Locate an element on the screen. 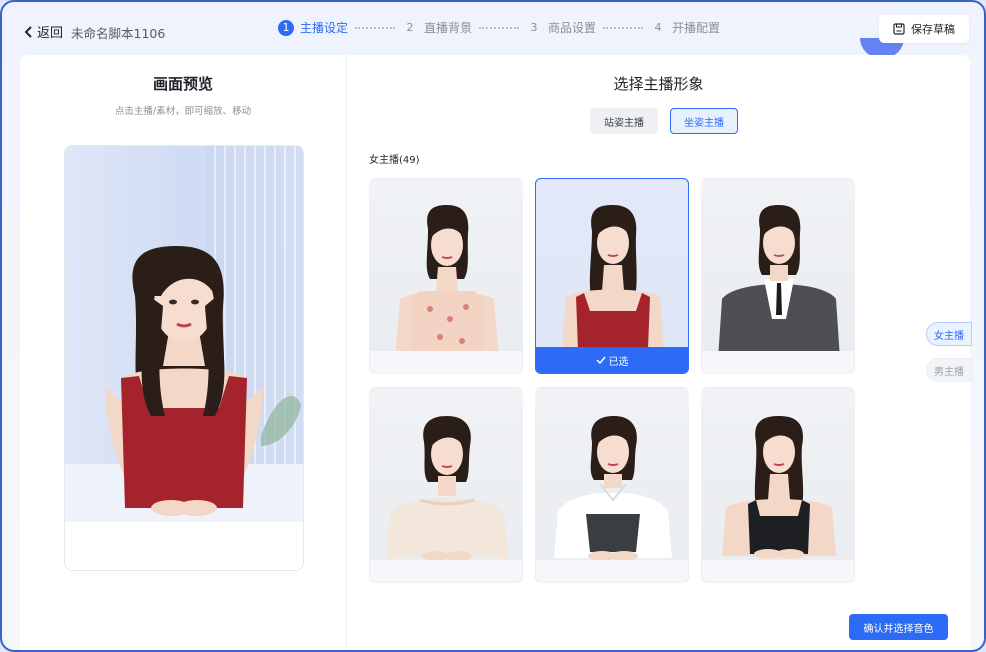  chevron-left-icon is located at coordinates (28, 31).